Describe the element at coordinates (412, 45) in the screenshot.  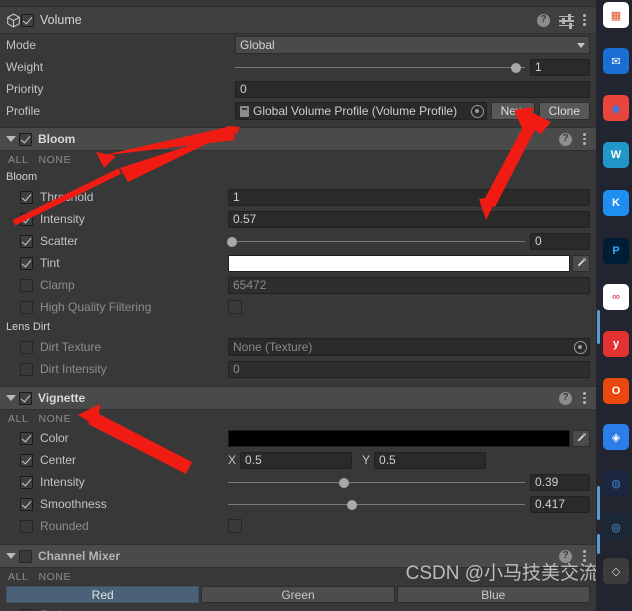
I see `mode-dropdown: Global` at that location.